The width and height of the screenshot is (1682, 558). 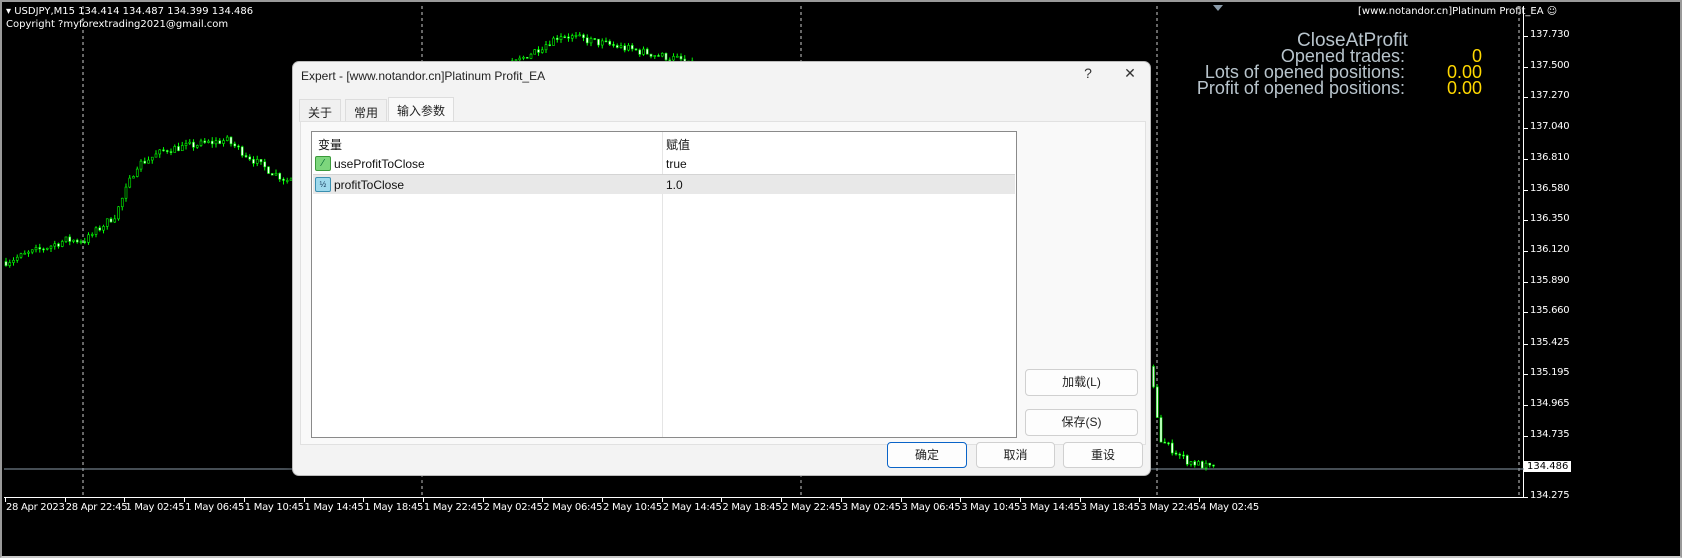 What do you see at coordinates (1218, 8) in the screenshot?
I see `shift-marker-icon` at bounding box center [1218, 8].